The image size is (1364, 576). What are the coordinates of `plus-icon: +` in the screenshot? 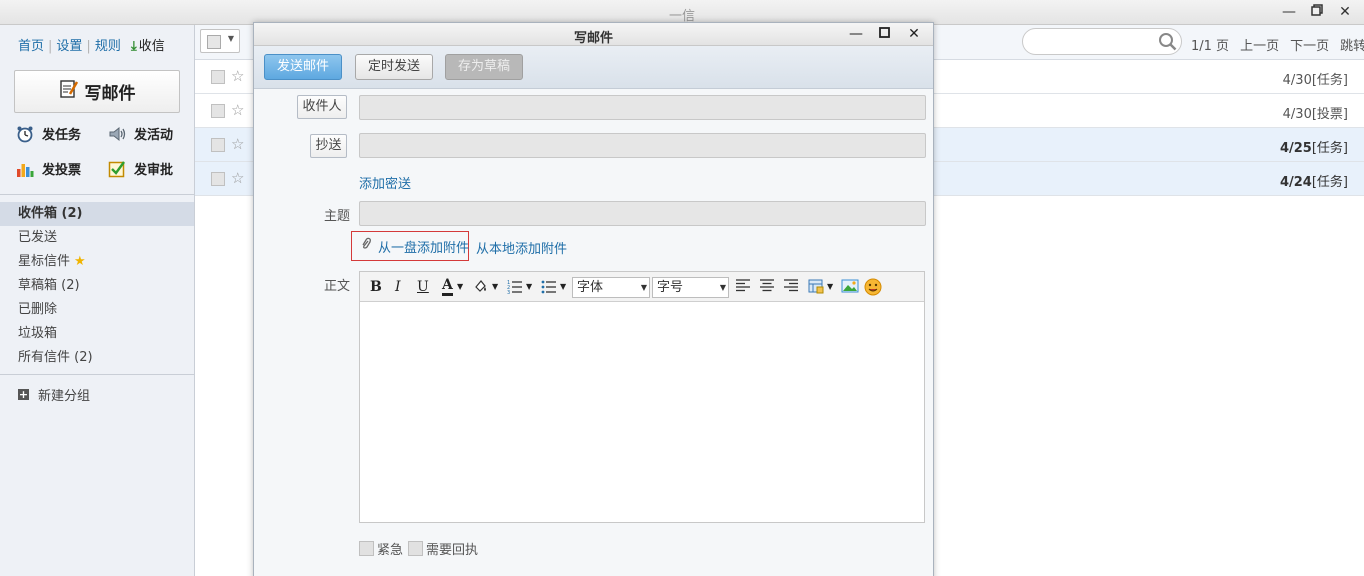 It's located at (23, 394).